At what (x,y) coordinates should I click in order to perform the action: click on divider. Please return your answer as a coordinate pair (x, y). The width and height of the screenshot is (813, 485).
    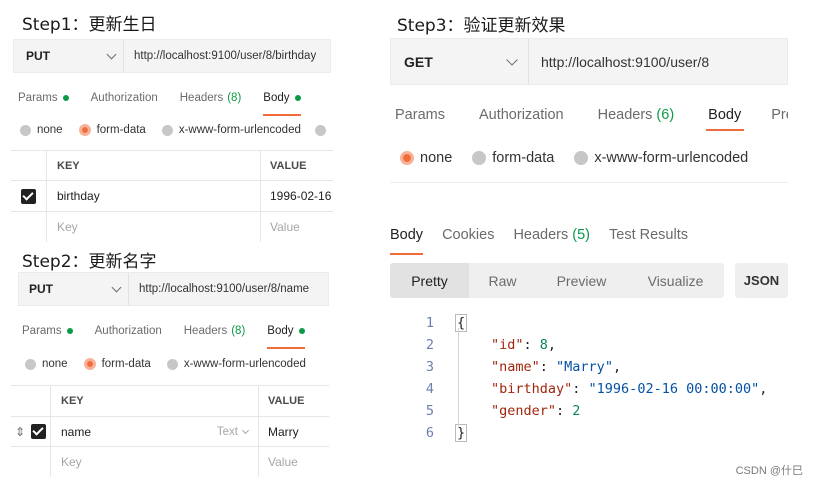
    Looking at the image, I should click on (589, 182).